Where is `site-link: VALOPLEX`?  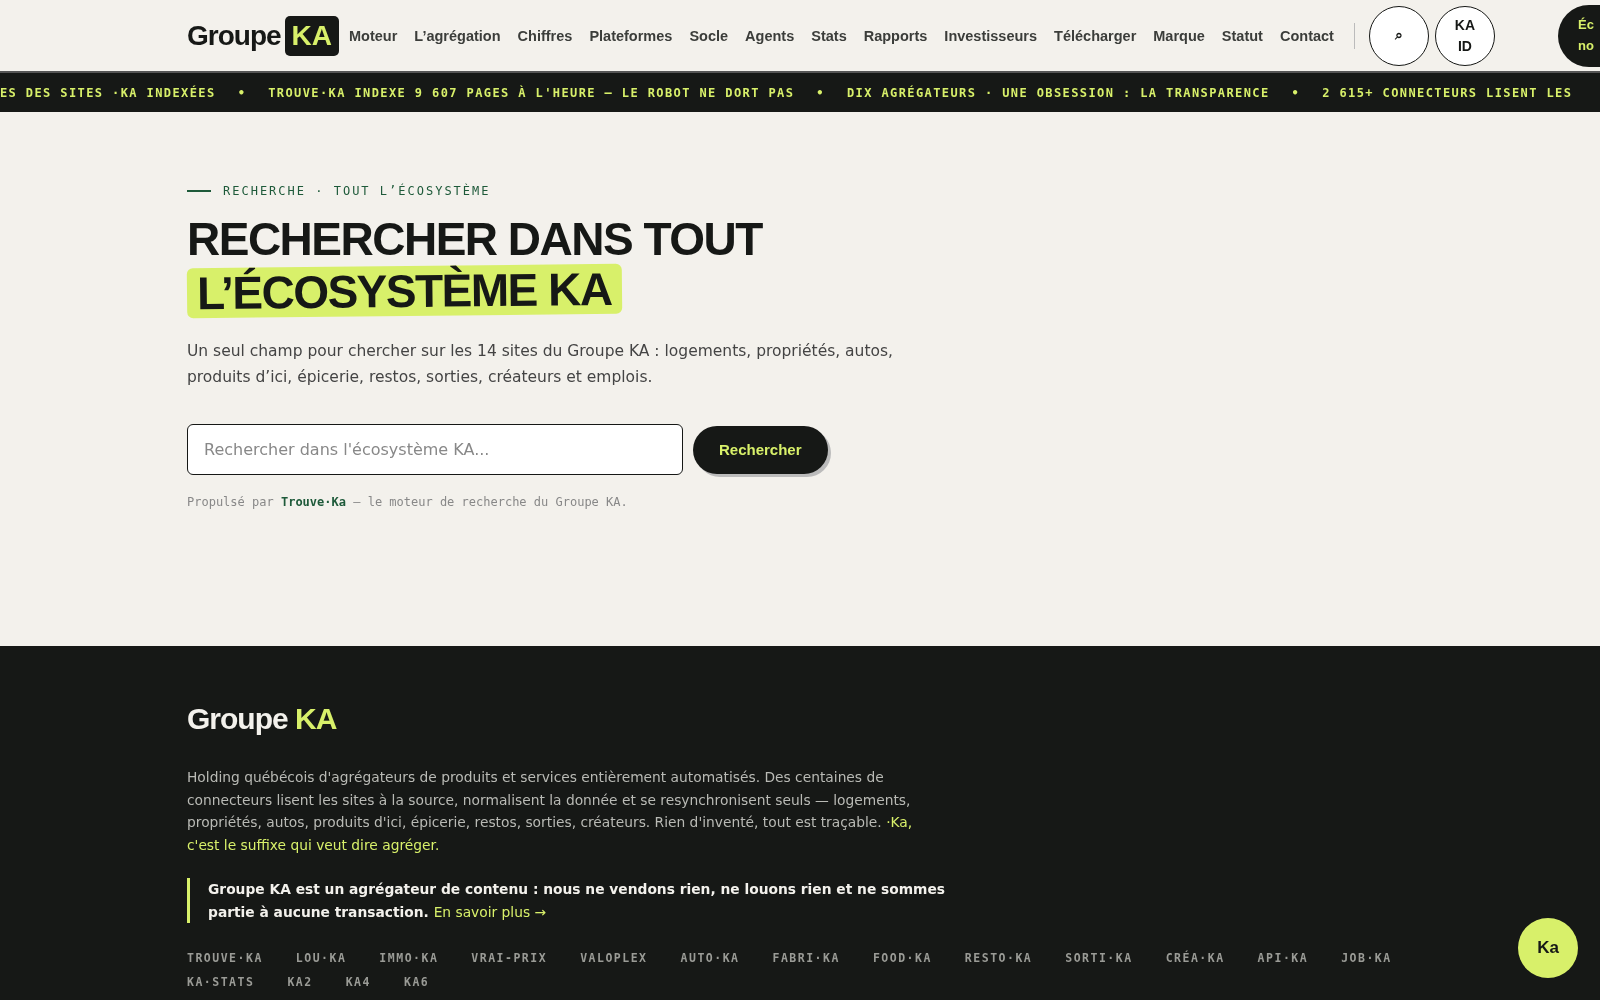
site-link: VALOPLEX is located at coordinates (614, 958).